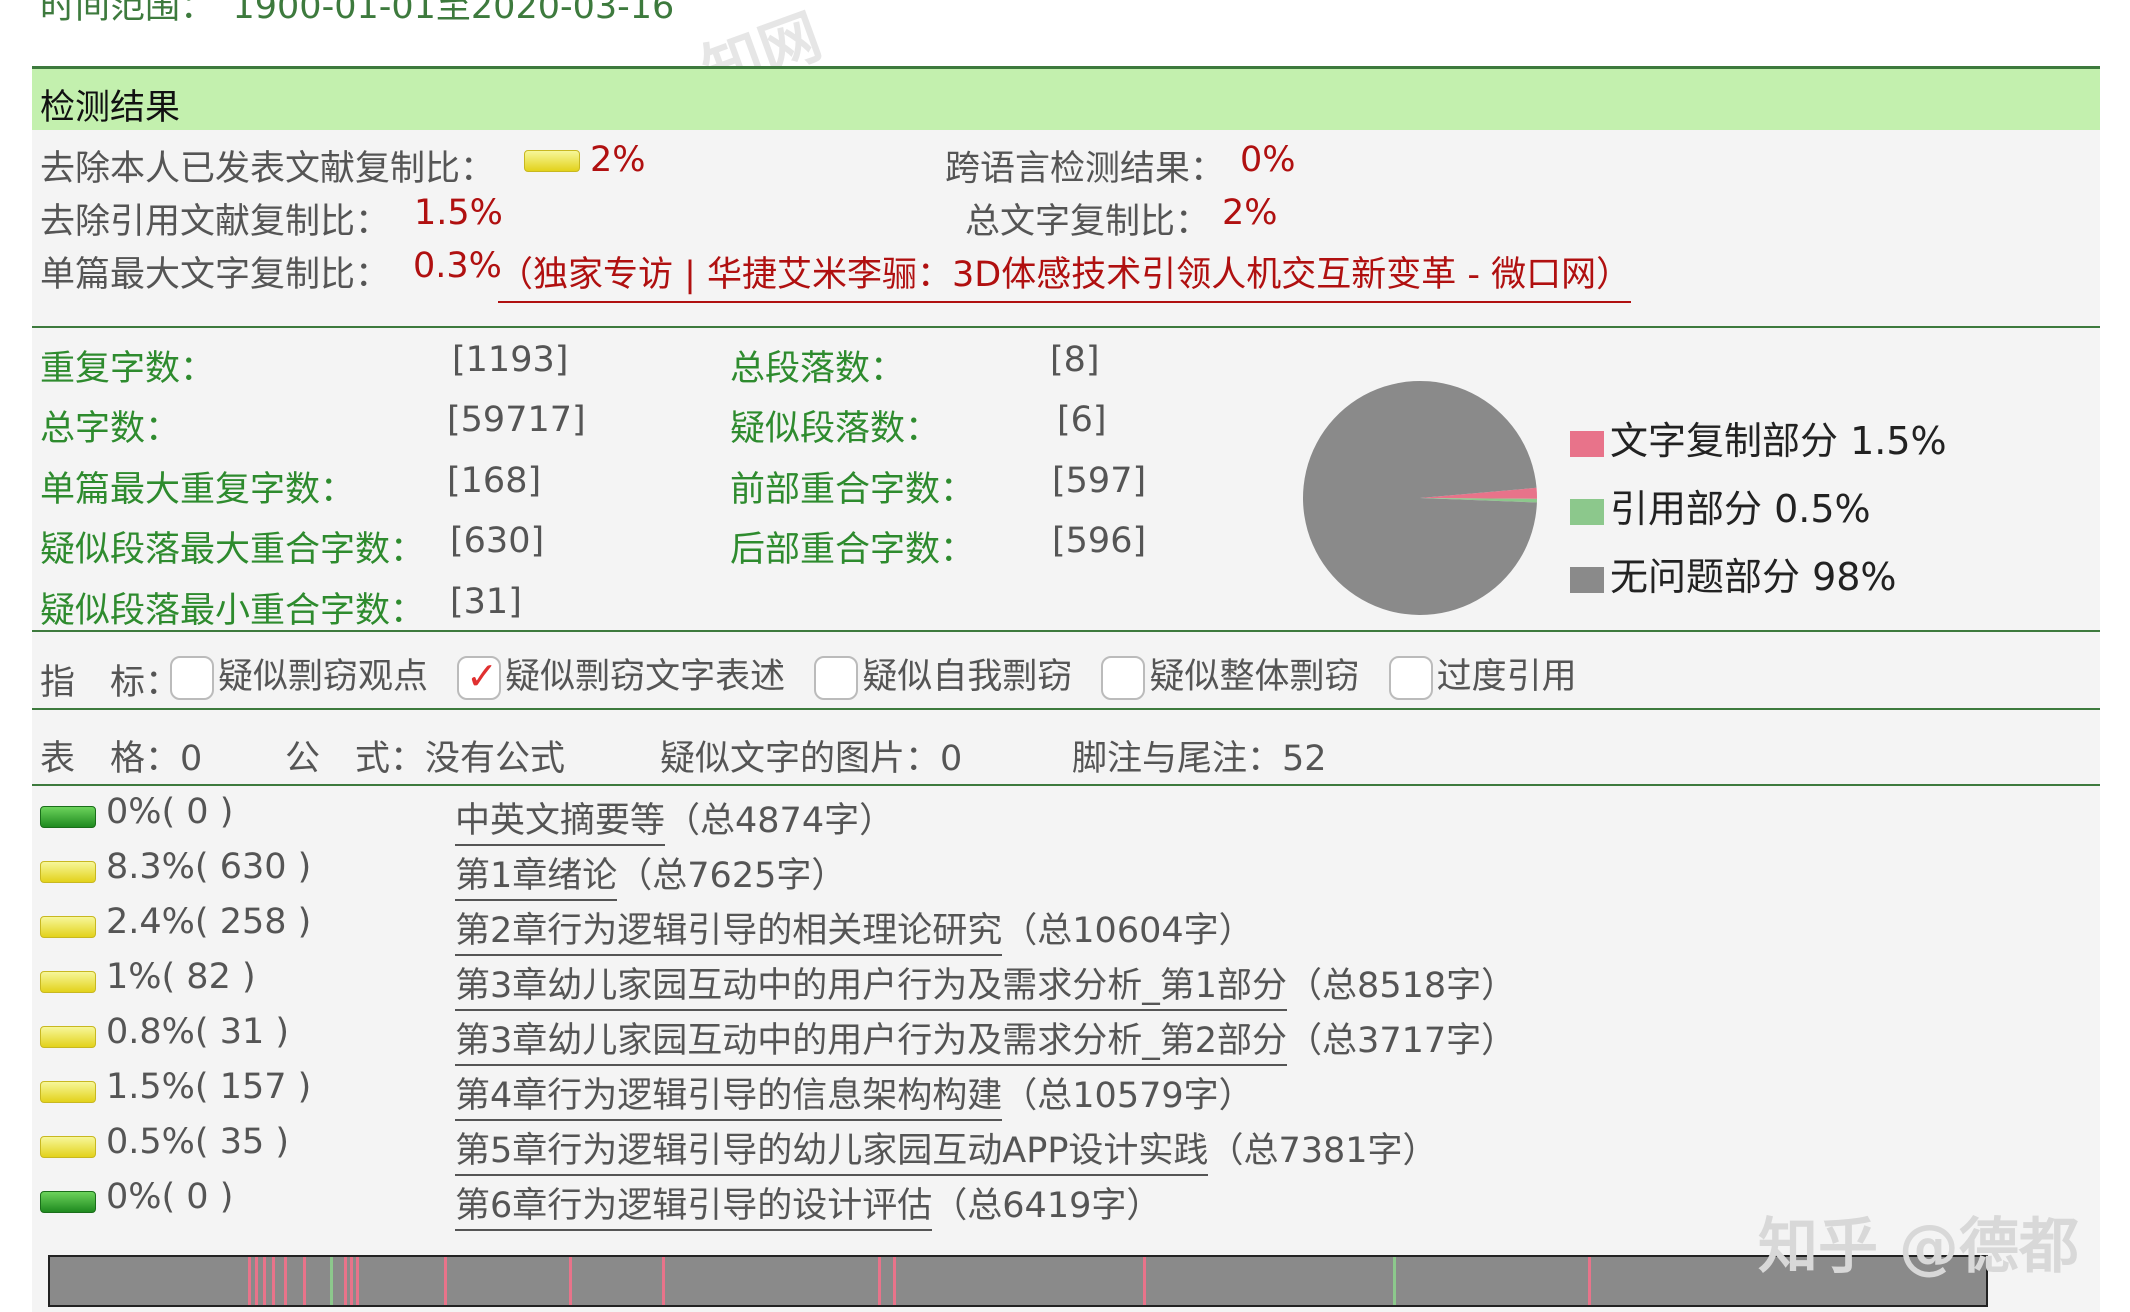 This screenshot has height=1312, width=2130. I want to click on chapter-entry: 中英文摘要等（总4874字）, so click(674, 819).